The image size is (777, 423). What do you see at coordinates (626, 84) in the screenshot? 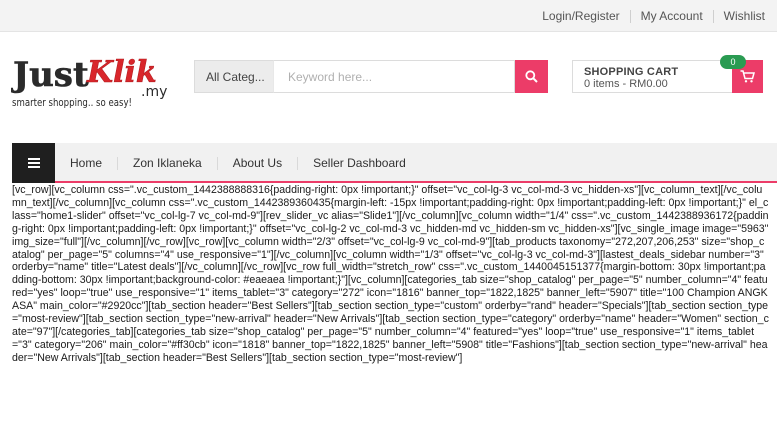
I see `cart-summary: 0 items - RM0.00` at bounding box center [626, 84].